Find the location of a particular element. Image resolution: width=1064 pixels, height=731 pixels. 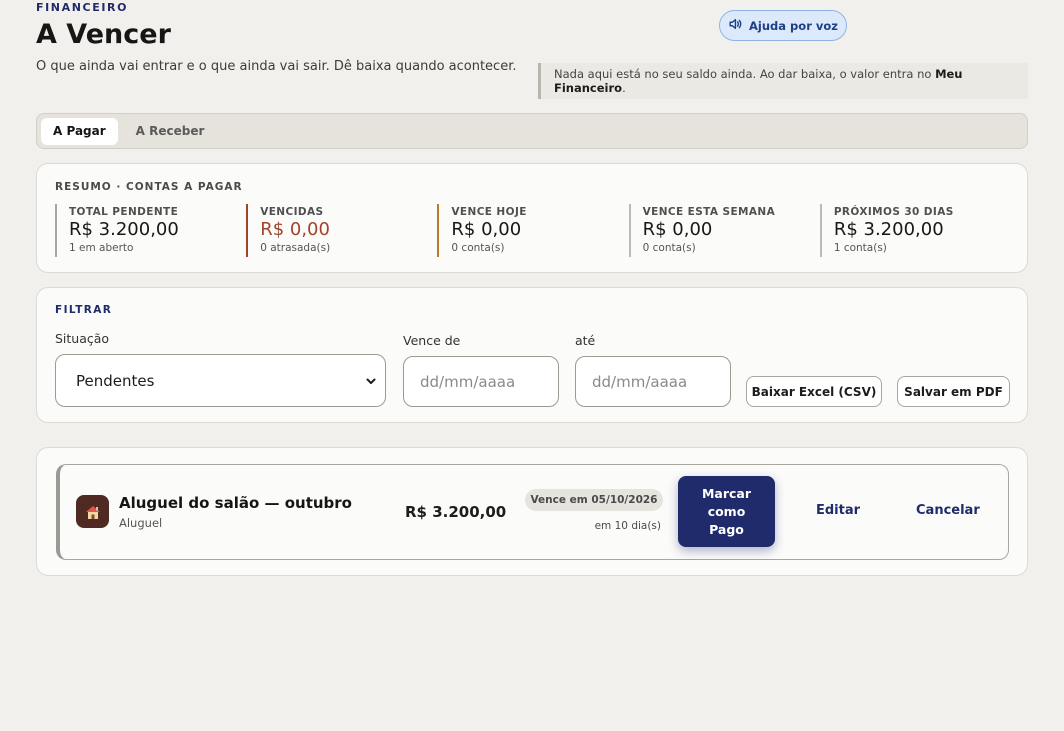

export-csv-button: Baixar Excel (CSV) is located at coordinates (814, 391).